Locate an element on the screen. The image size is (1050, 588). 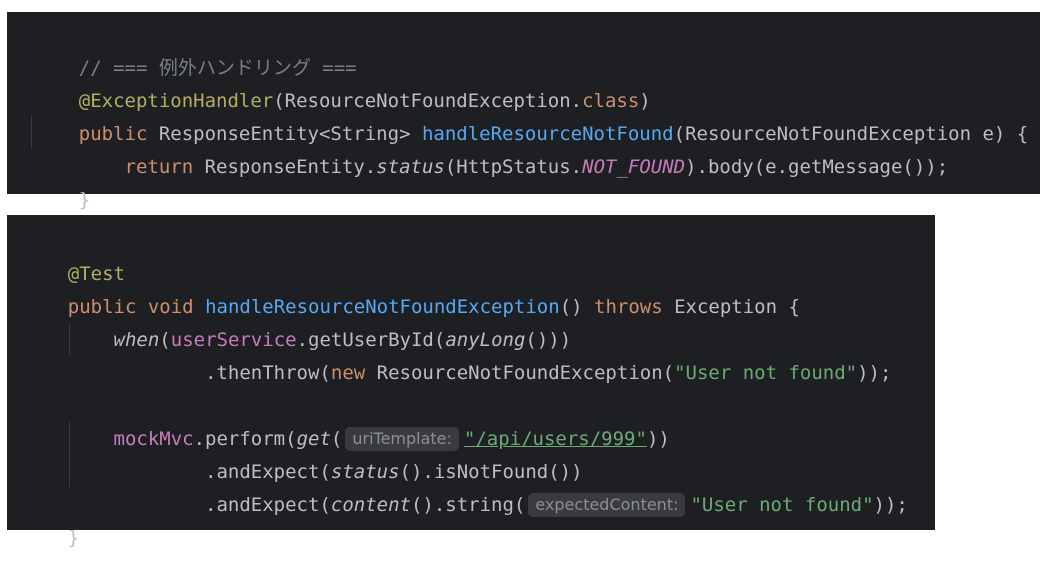
code-text: .thenThrow( is located at coordinates (268, 373).